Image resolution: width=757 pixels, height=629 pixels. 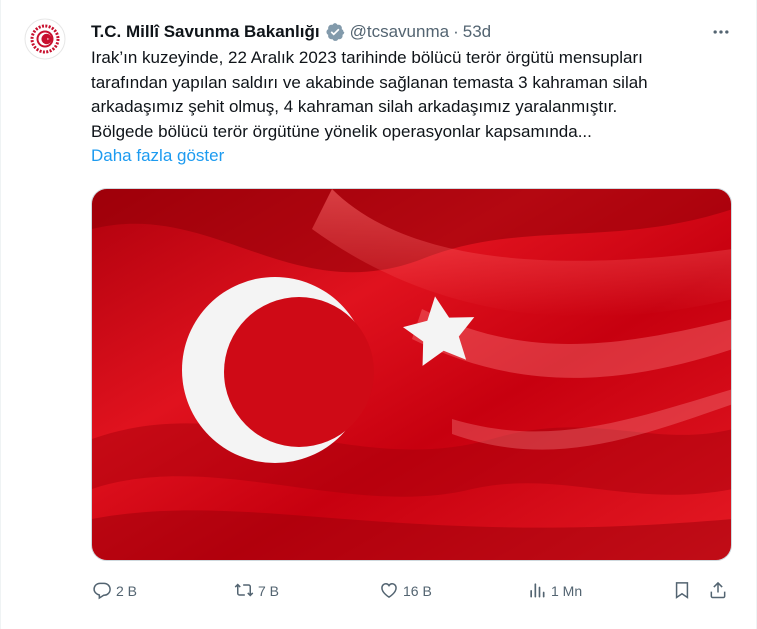 I want to click on retweet-button: 7 B, so click(x=256, y=591).